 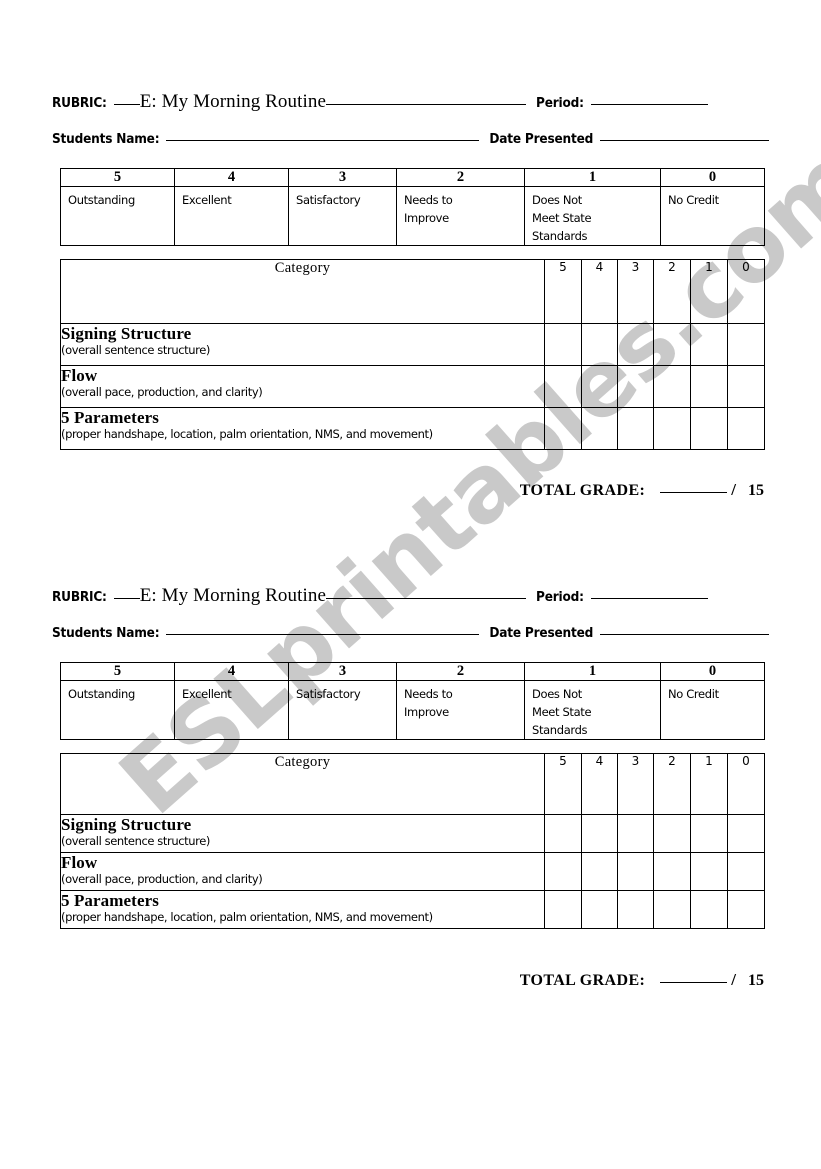 I want to click on student-info-line: Students Name: Date Presented, so click(x=412, y=638).